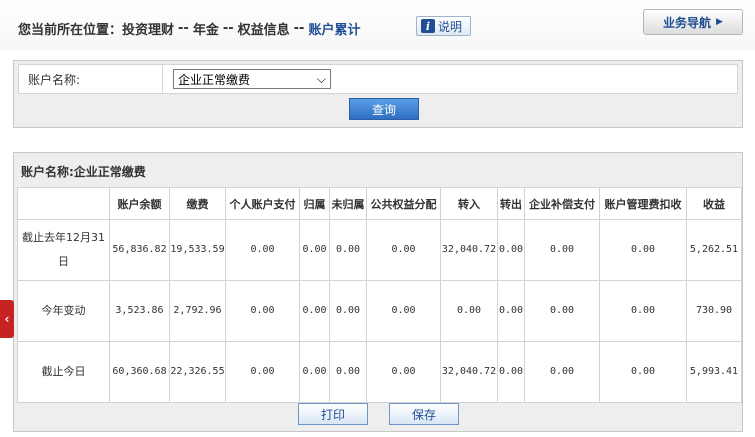  Describe the element at coordinates (719, 22) in the screenshot. I see `caret-right-icon: ▶` at that location.